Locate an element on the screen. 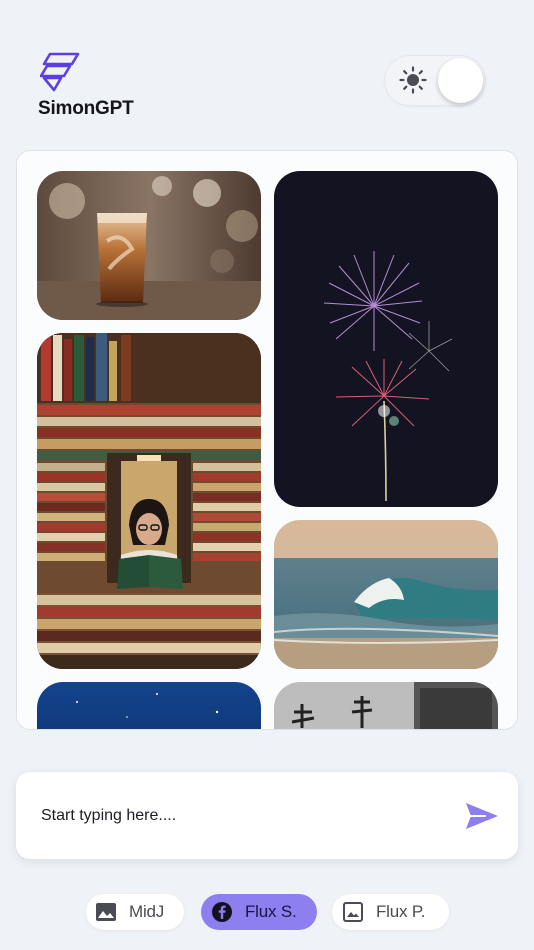  model-selector: MidJ Flux S. Flux P. is located at coordinates (267, 913).